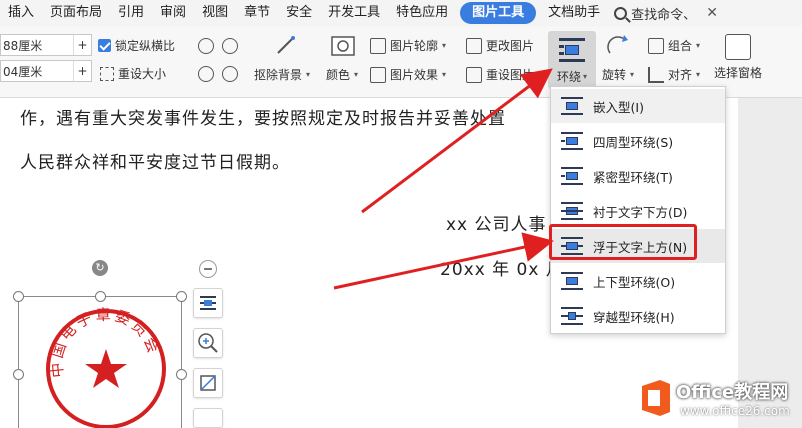 The image size is (802, 428). What do you see at coordinates (46, 45) in the screenshot?
I see `height-input: 88厘米 +` at bounding box center [46, 45].